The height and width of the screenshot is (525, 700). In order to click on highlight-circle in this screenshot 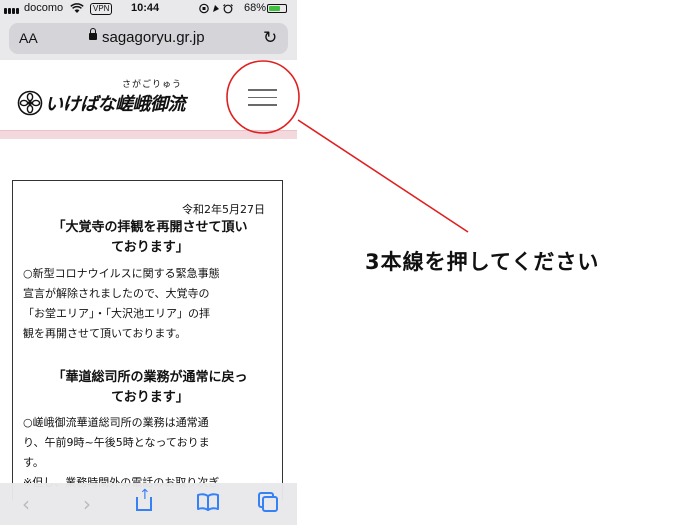, I will do `click(263, 97)`.